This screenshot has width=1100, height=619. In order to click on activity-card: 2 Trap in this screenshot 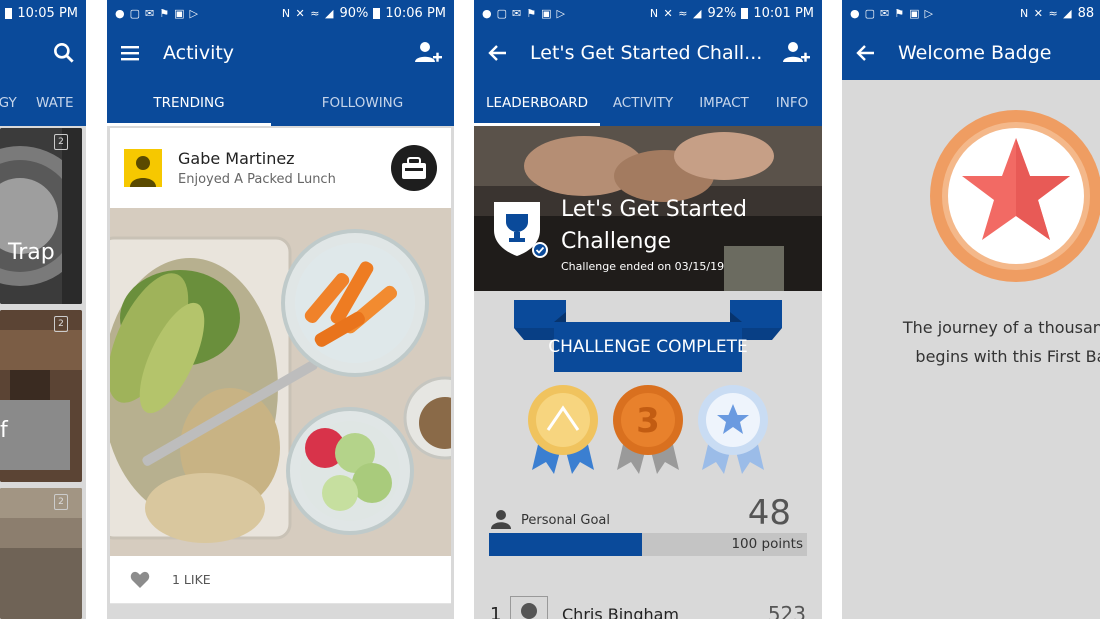, I will do `click(41, 216)`.